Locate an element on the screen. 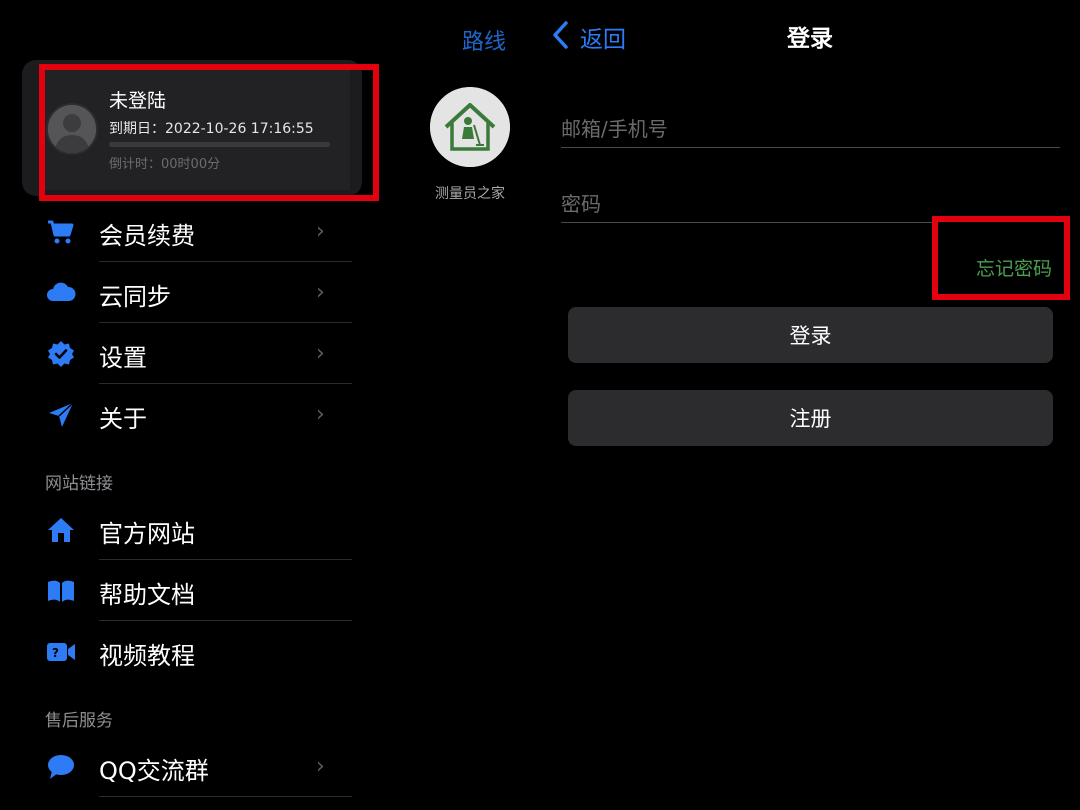  email-phone-input is located at coordinates (810, 129).